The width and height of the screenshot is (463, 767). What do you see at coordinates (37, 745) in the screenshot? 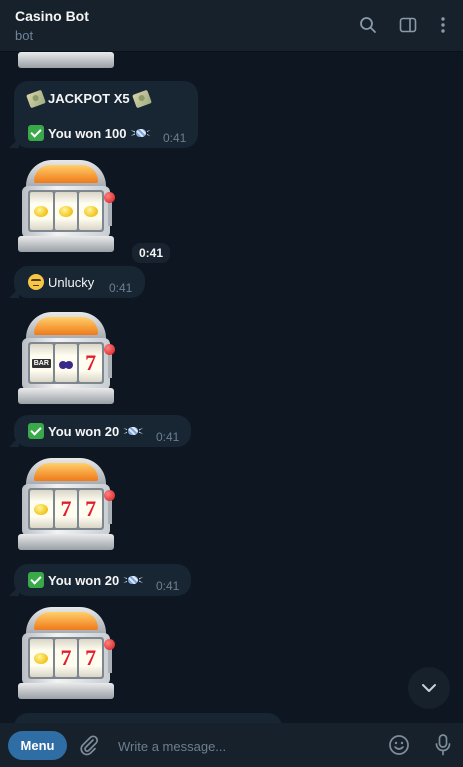
I see `menu-button: Menu` at bounding box center [37, 745].